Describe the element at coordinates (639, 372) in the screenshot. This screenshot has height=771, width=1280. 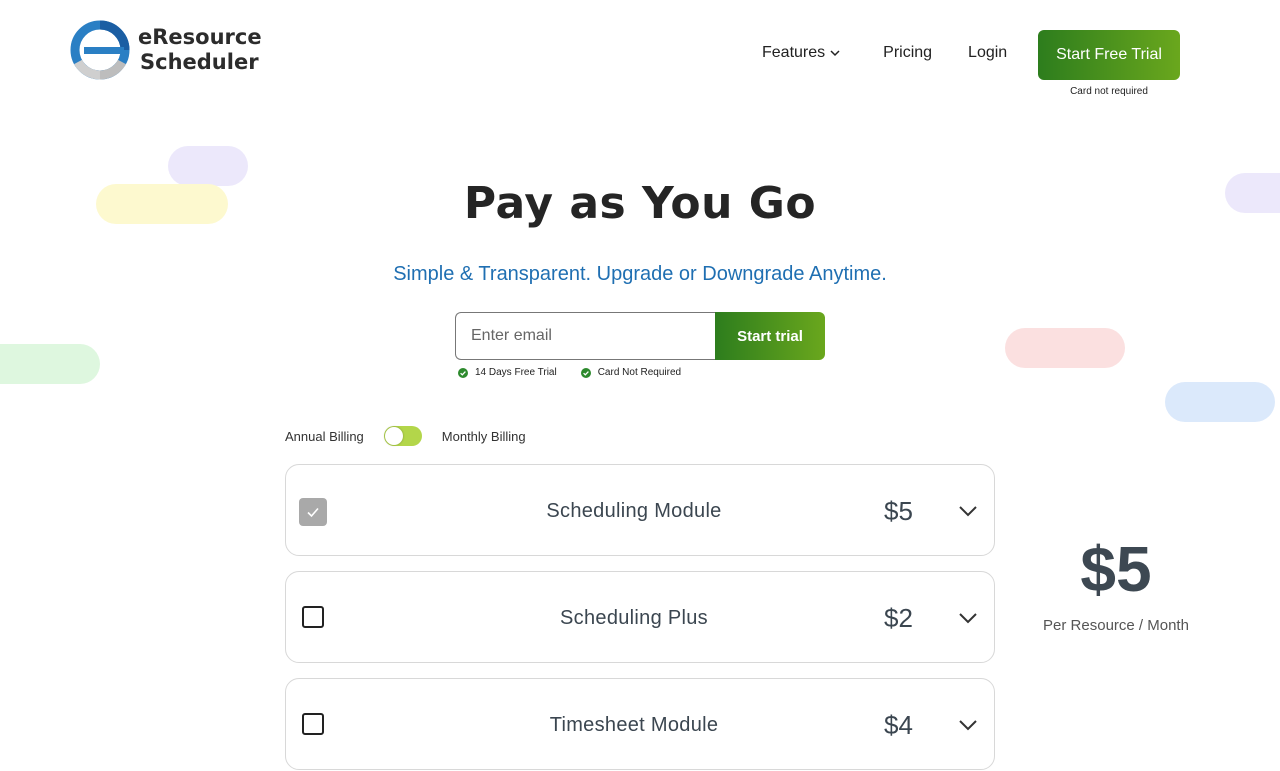
I see `badge-card-not-required-label: Card Not Required` at that location.